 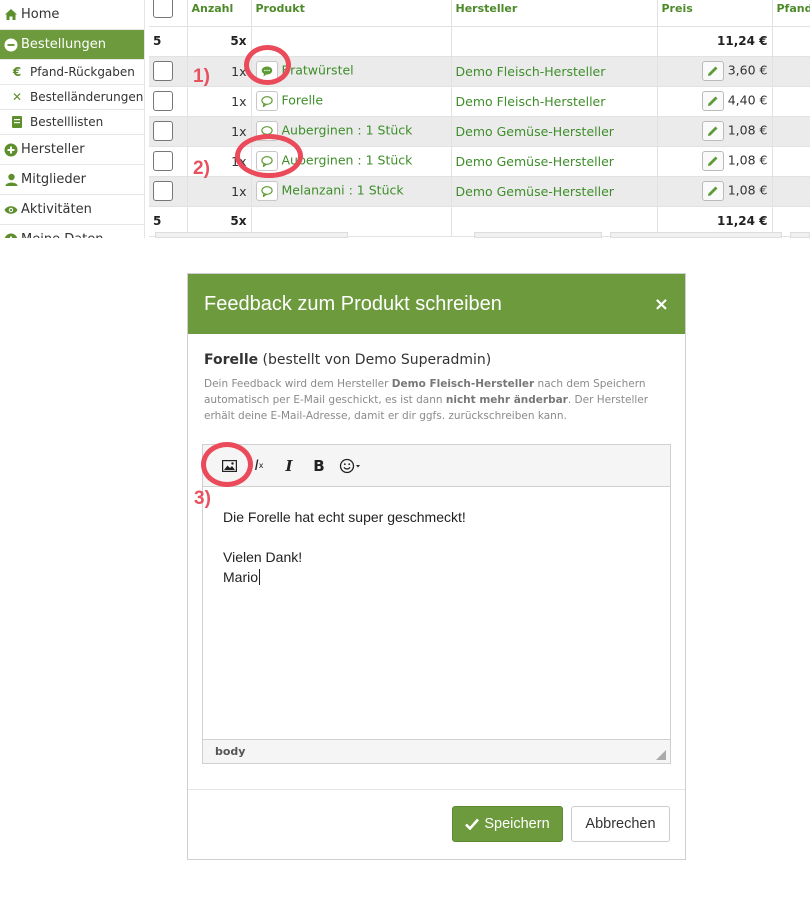 I want to click on x-icon: ✕, so click(x=17, y=96).